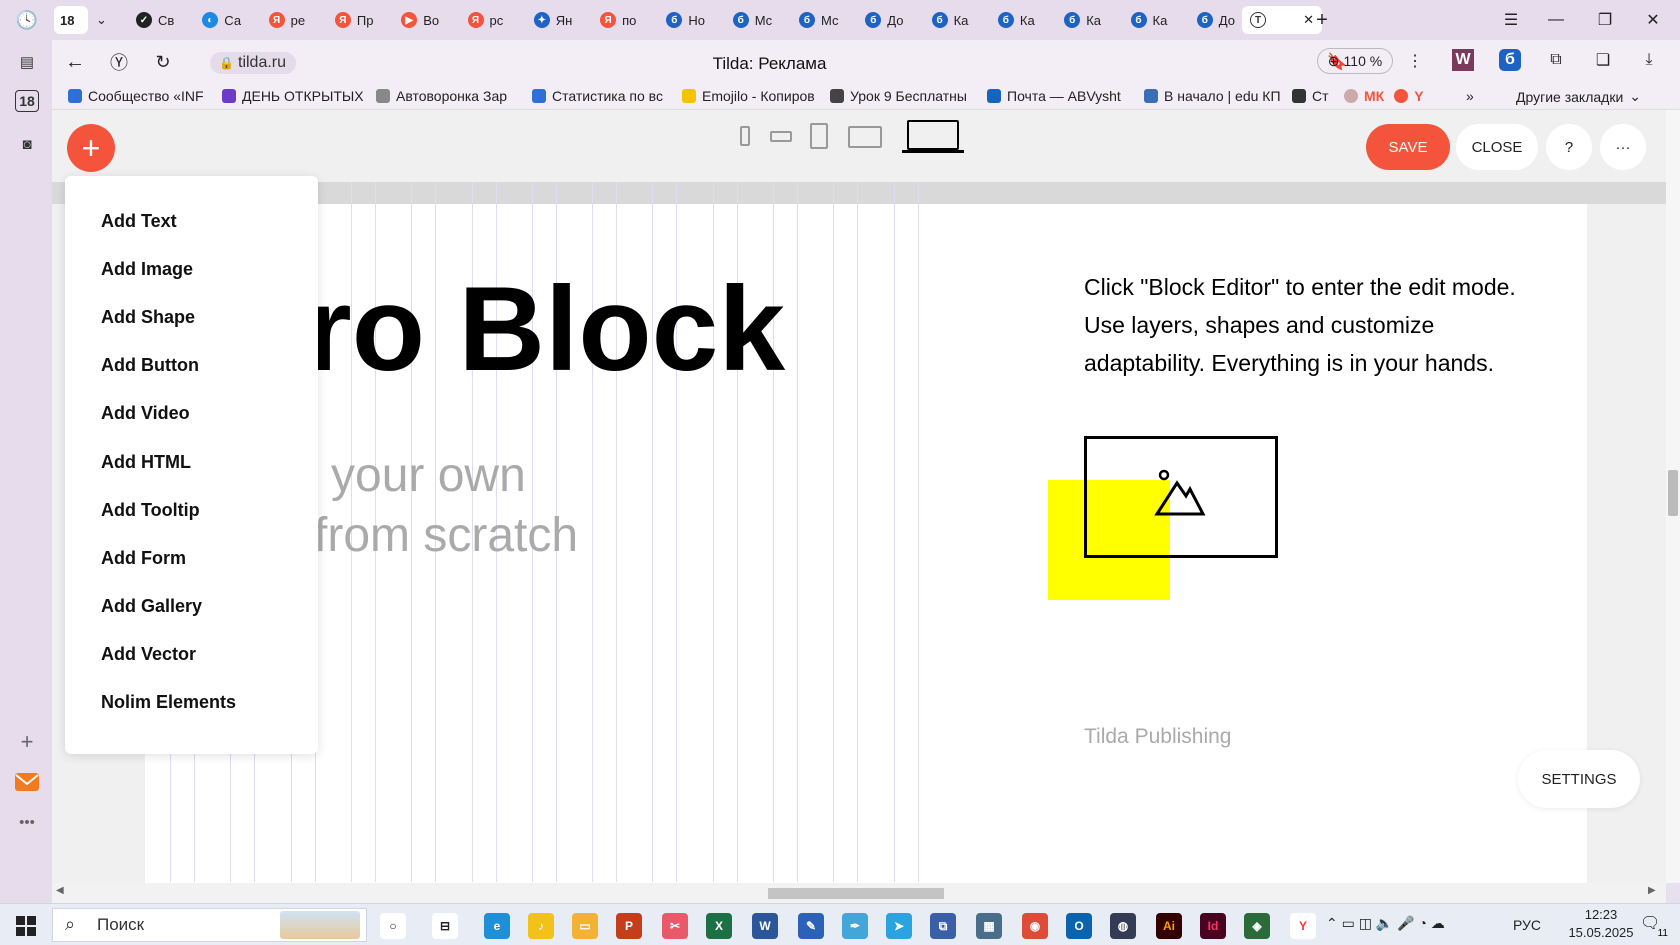 This screenshot has height=945, width=1680. I want to click on tray-icons: ⌃ ▭ ◫ 🔈 🎤 ◔ ☁, so click(1385, 923).